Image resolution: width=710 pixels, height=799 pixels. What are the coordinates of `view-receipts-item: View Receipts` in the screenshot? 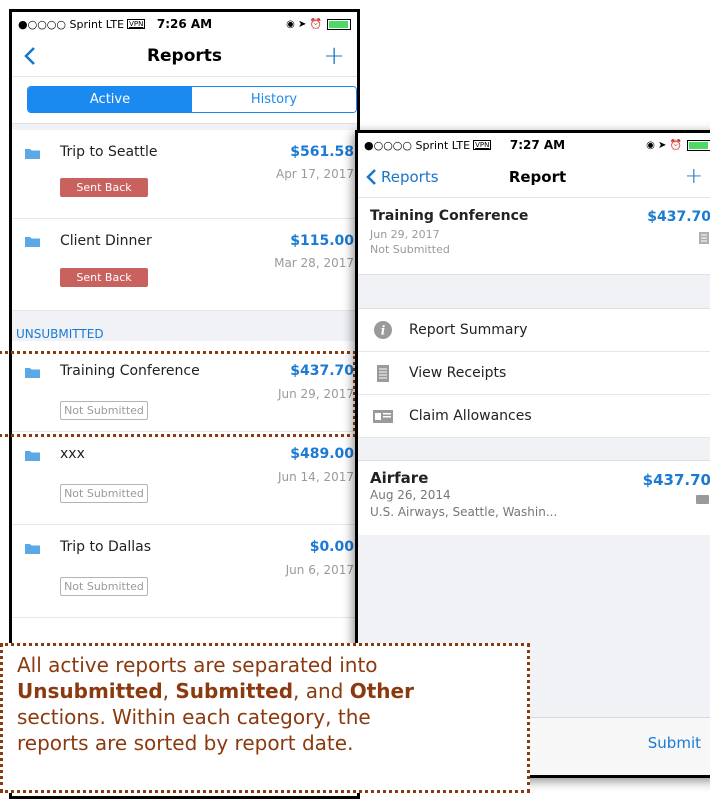 It's located at (534, 373).